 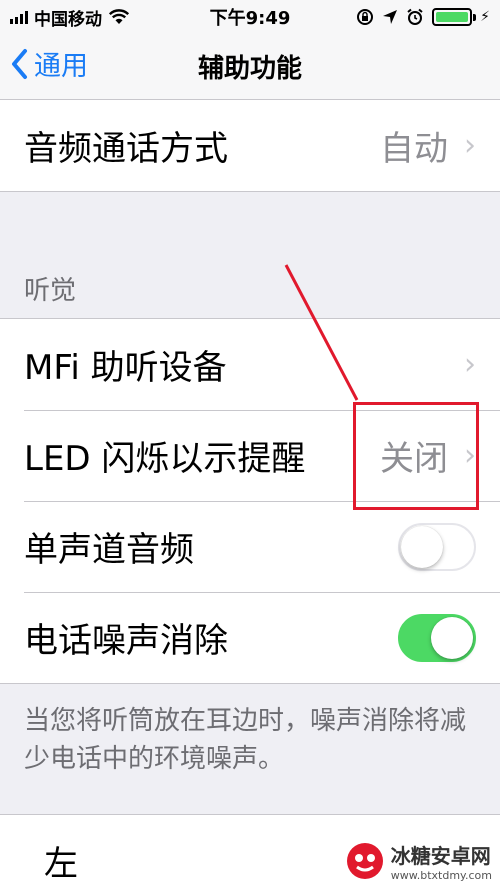 I want to click on status-bar: 中国移动 下午9:49 ⚡, so click(x=250, y=17).